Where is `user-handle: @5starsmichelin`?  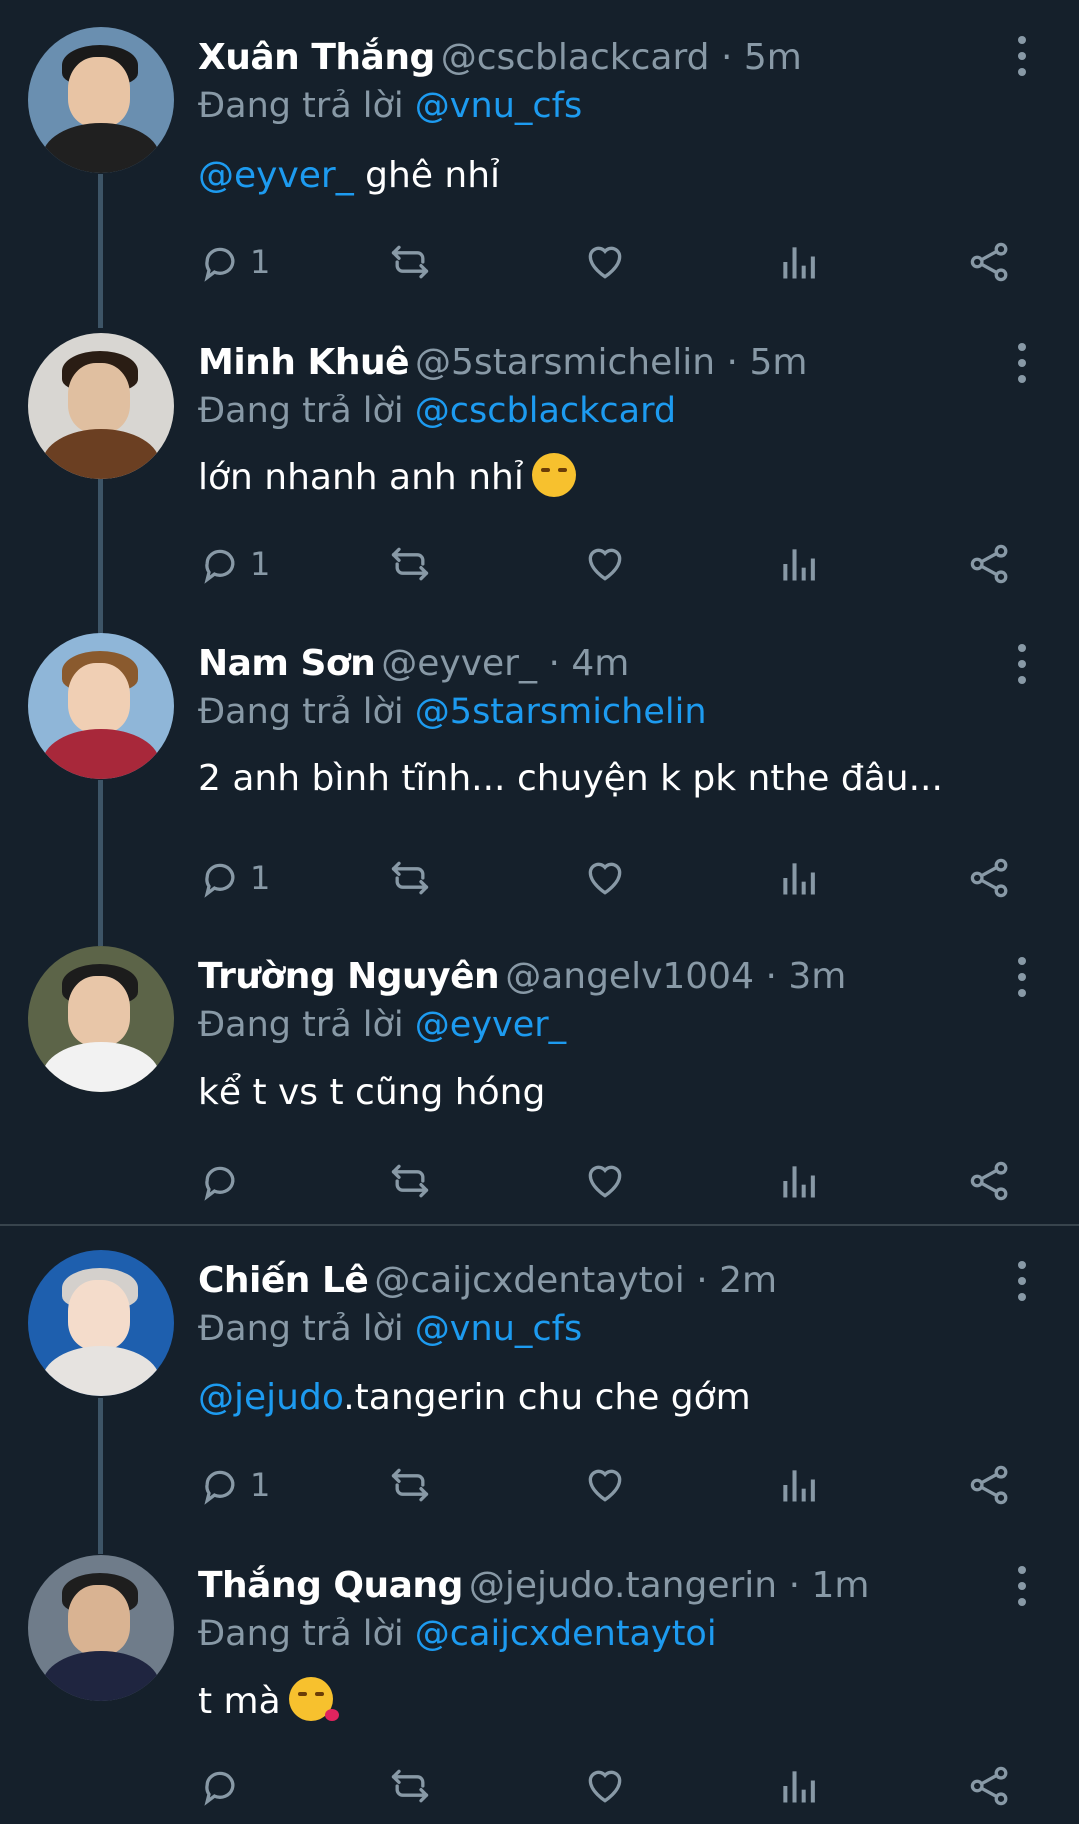 user-handle: @5starsmichelin is located at coordinates (565, 362).